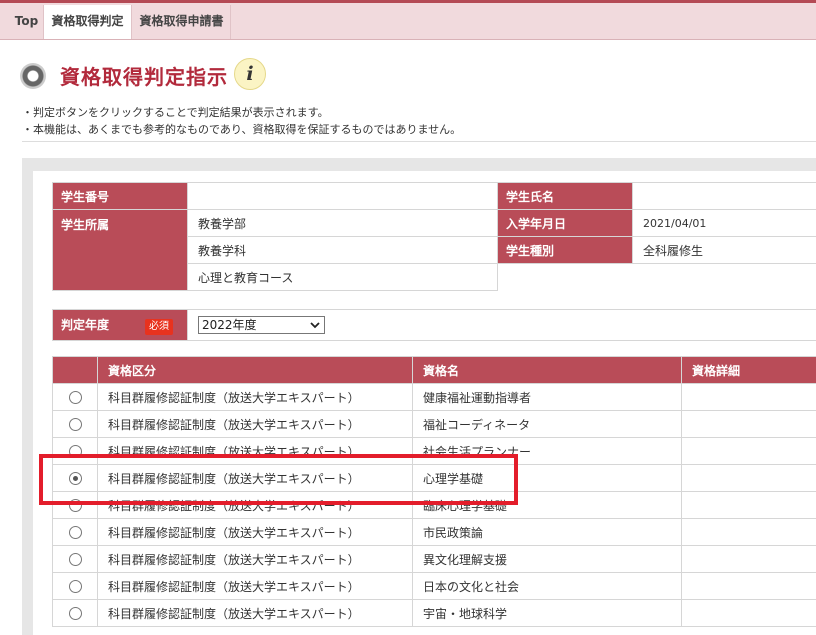 The height and width of the screenshot is (635, 816). I want to click on student-type-value: 全科履修生, so click(724, 250).